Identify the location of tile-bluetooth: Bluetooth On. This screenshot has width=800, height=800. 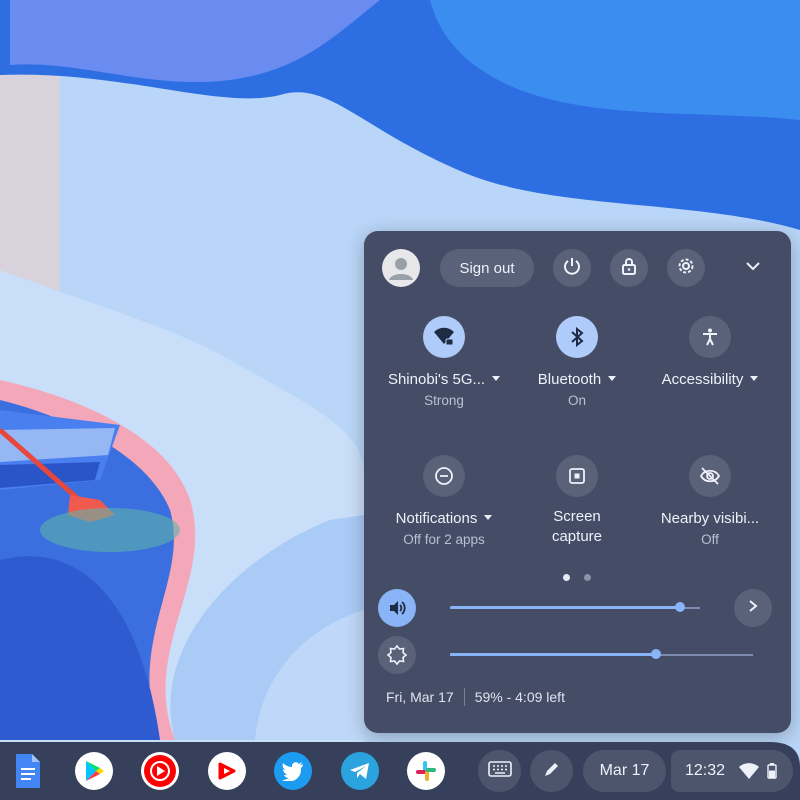
(577, 363).